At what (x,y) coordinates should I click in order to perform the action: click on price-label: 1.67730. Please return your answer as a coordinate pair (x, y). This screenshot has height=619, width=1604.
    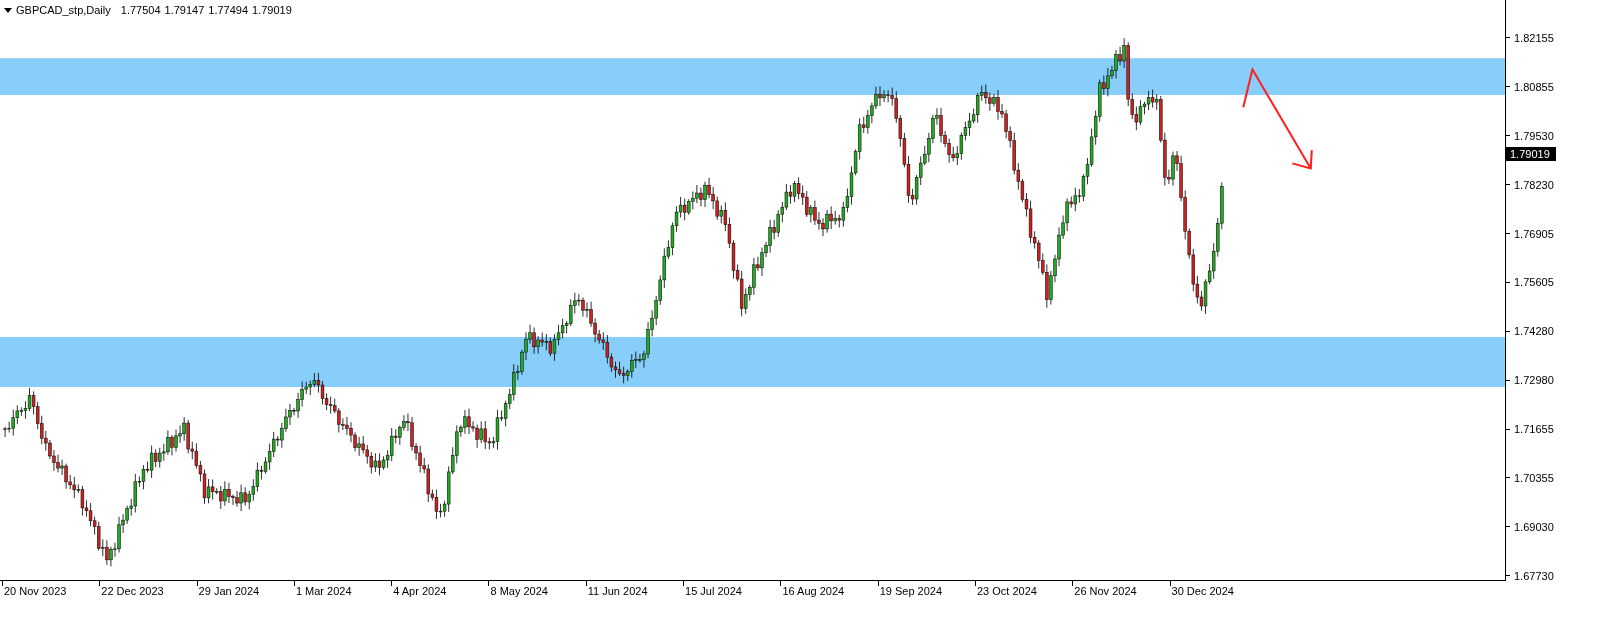
    Looking at the image, I should click on (1534, 575).